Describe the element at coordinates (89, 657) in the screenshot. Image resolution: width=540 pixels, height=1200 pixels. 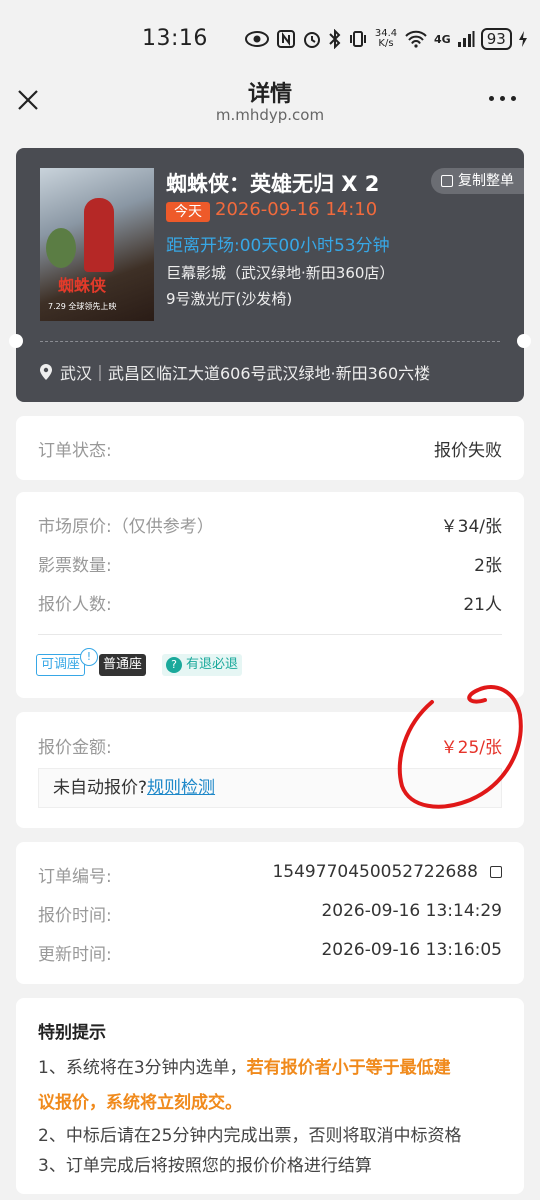
I see `info-icon: !` at that location.